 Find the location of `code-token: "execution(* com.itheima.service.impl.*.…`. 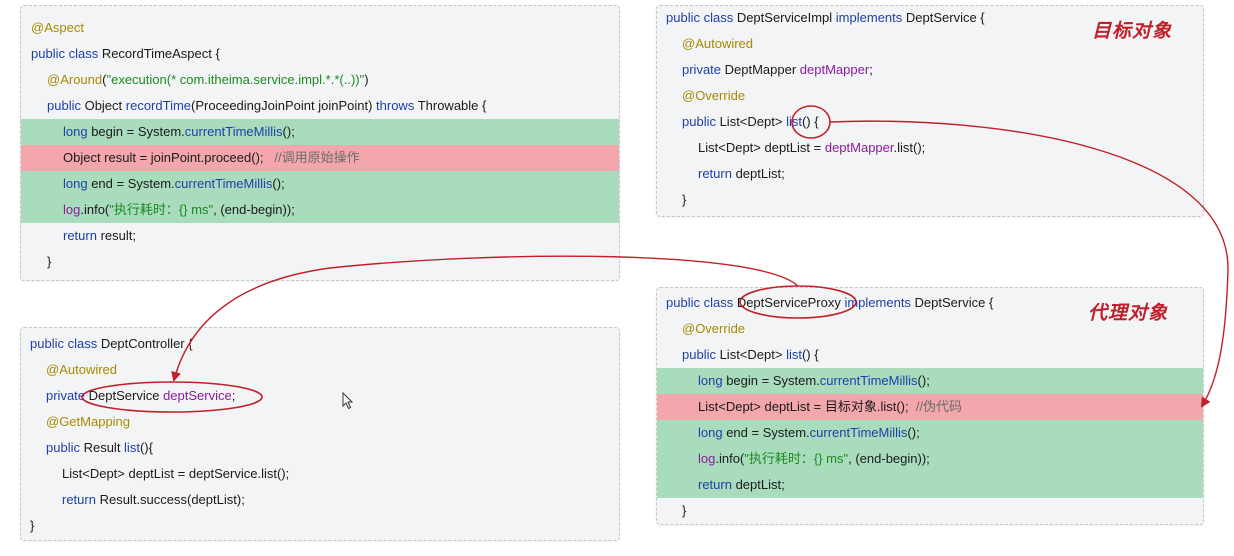

code-token: "execution(* com.itheima.service.impl.*.… is located at coordinates (235, 79).